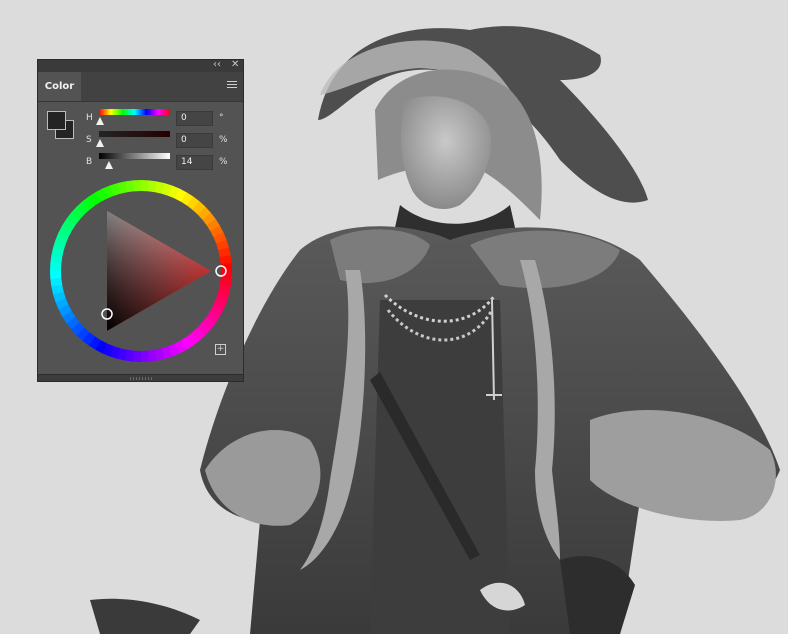  I want to click on foreground-color-swatch, so click(56, 120).